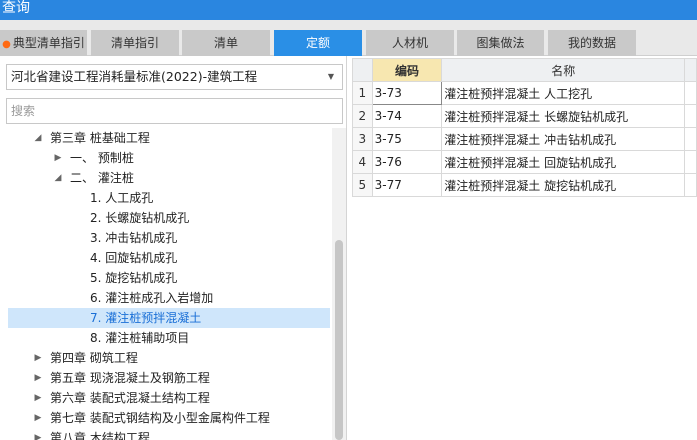  What do you see at coordinates (174, 111) in the screenshot?
I see `search-input` at bounding box center [174, 111].